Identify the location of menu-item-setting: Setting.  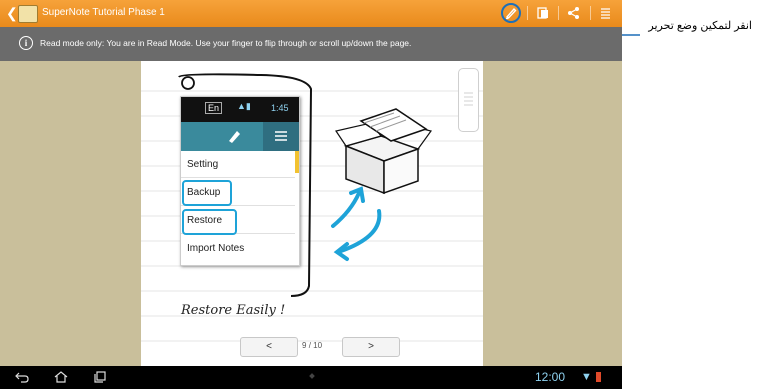
(238, 164).